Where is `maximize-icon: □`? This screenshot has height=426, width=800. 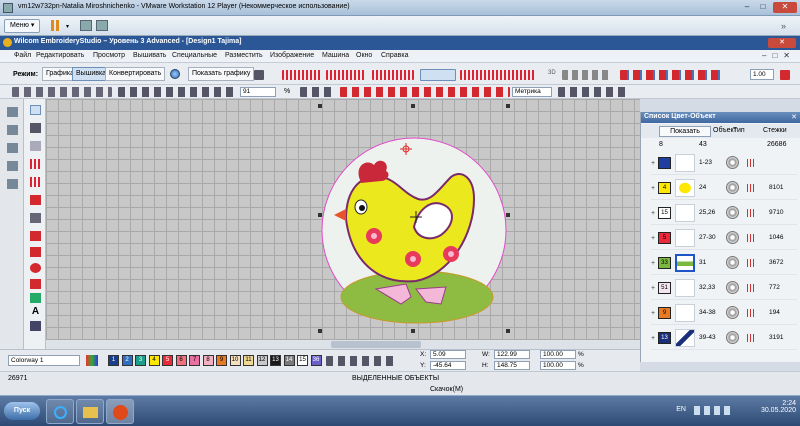
maximize-icon: □ is located at coordinates (763, 7).